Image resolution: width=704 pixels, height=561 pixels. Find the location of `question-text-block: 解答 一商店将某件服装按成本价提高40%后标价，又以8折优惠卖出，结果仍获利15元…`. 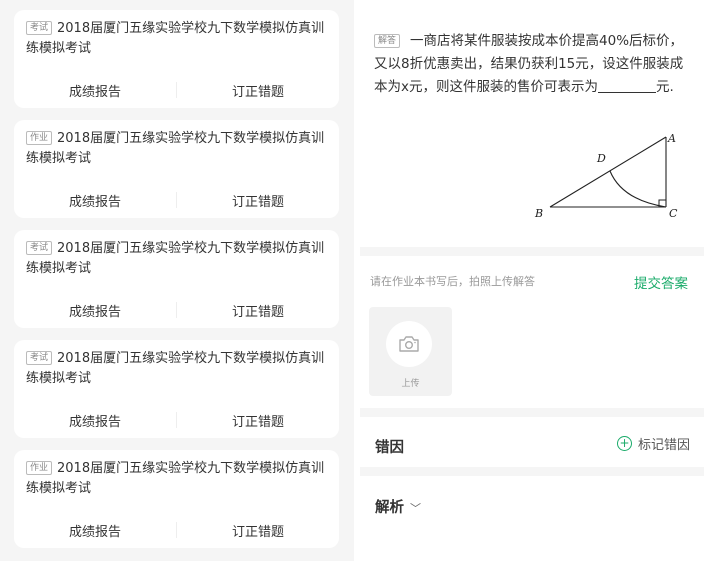

question-text-block: 解答 一商店将某件服装按成本价提高40%后标价，又以8折优惠卖出，结果仍获利15元… is located at coordinates (534, 64).